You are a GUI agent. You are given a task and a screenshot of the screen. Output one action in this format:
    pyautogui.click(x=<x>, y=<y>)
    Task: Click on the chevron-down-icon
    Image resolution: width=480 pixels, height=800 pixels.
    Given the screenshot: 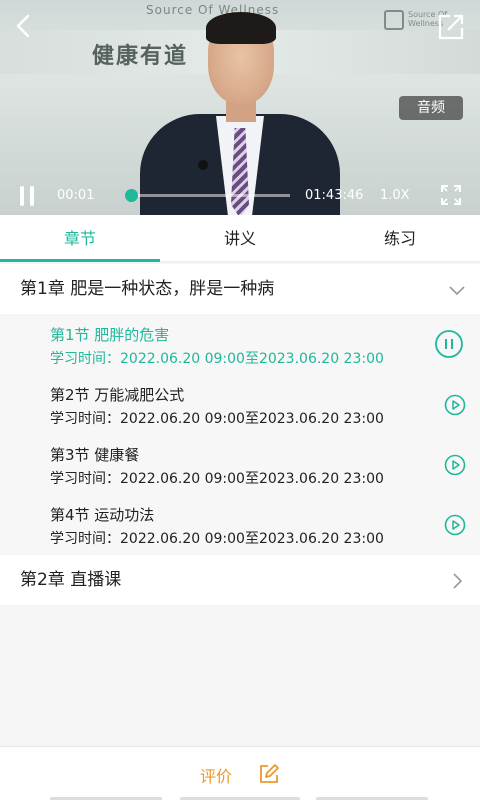 What is the action you would take?
    pyautogui.click(x=457, y=291)
    